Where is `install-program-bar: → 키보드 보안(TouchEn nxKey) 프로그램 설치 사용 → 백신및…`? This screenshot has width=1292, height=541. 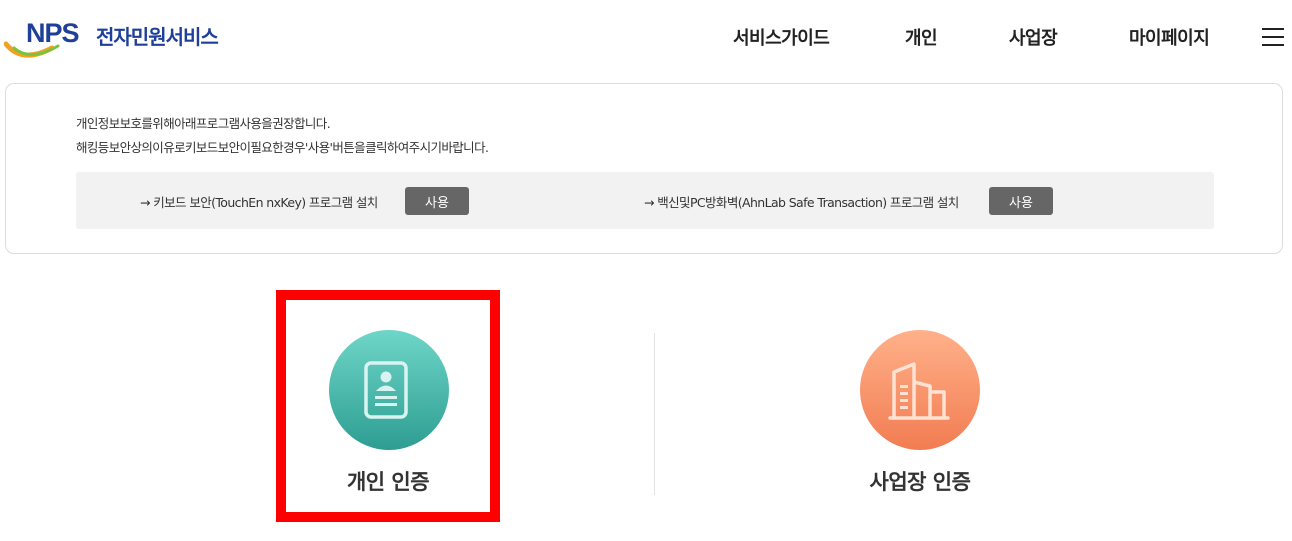
install-program-bar: → 키보드 보안(TouchEn nxKey) 프로그램 설치 사용 → 백신및… is located at coordinates (645, 200).